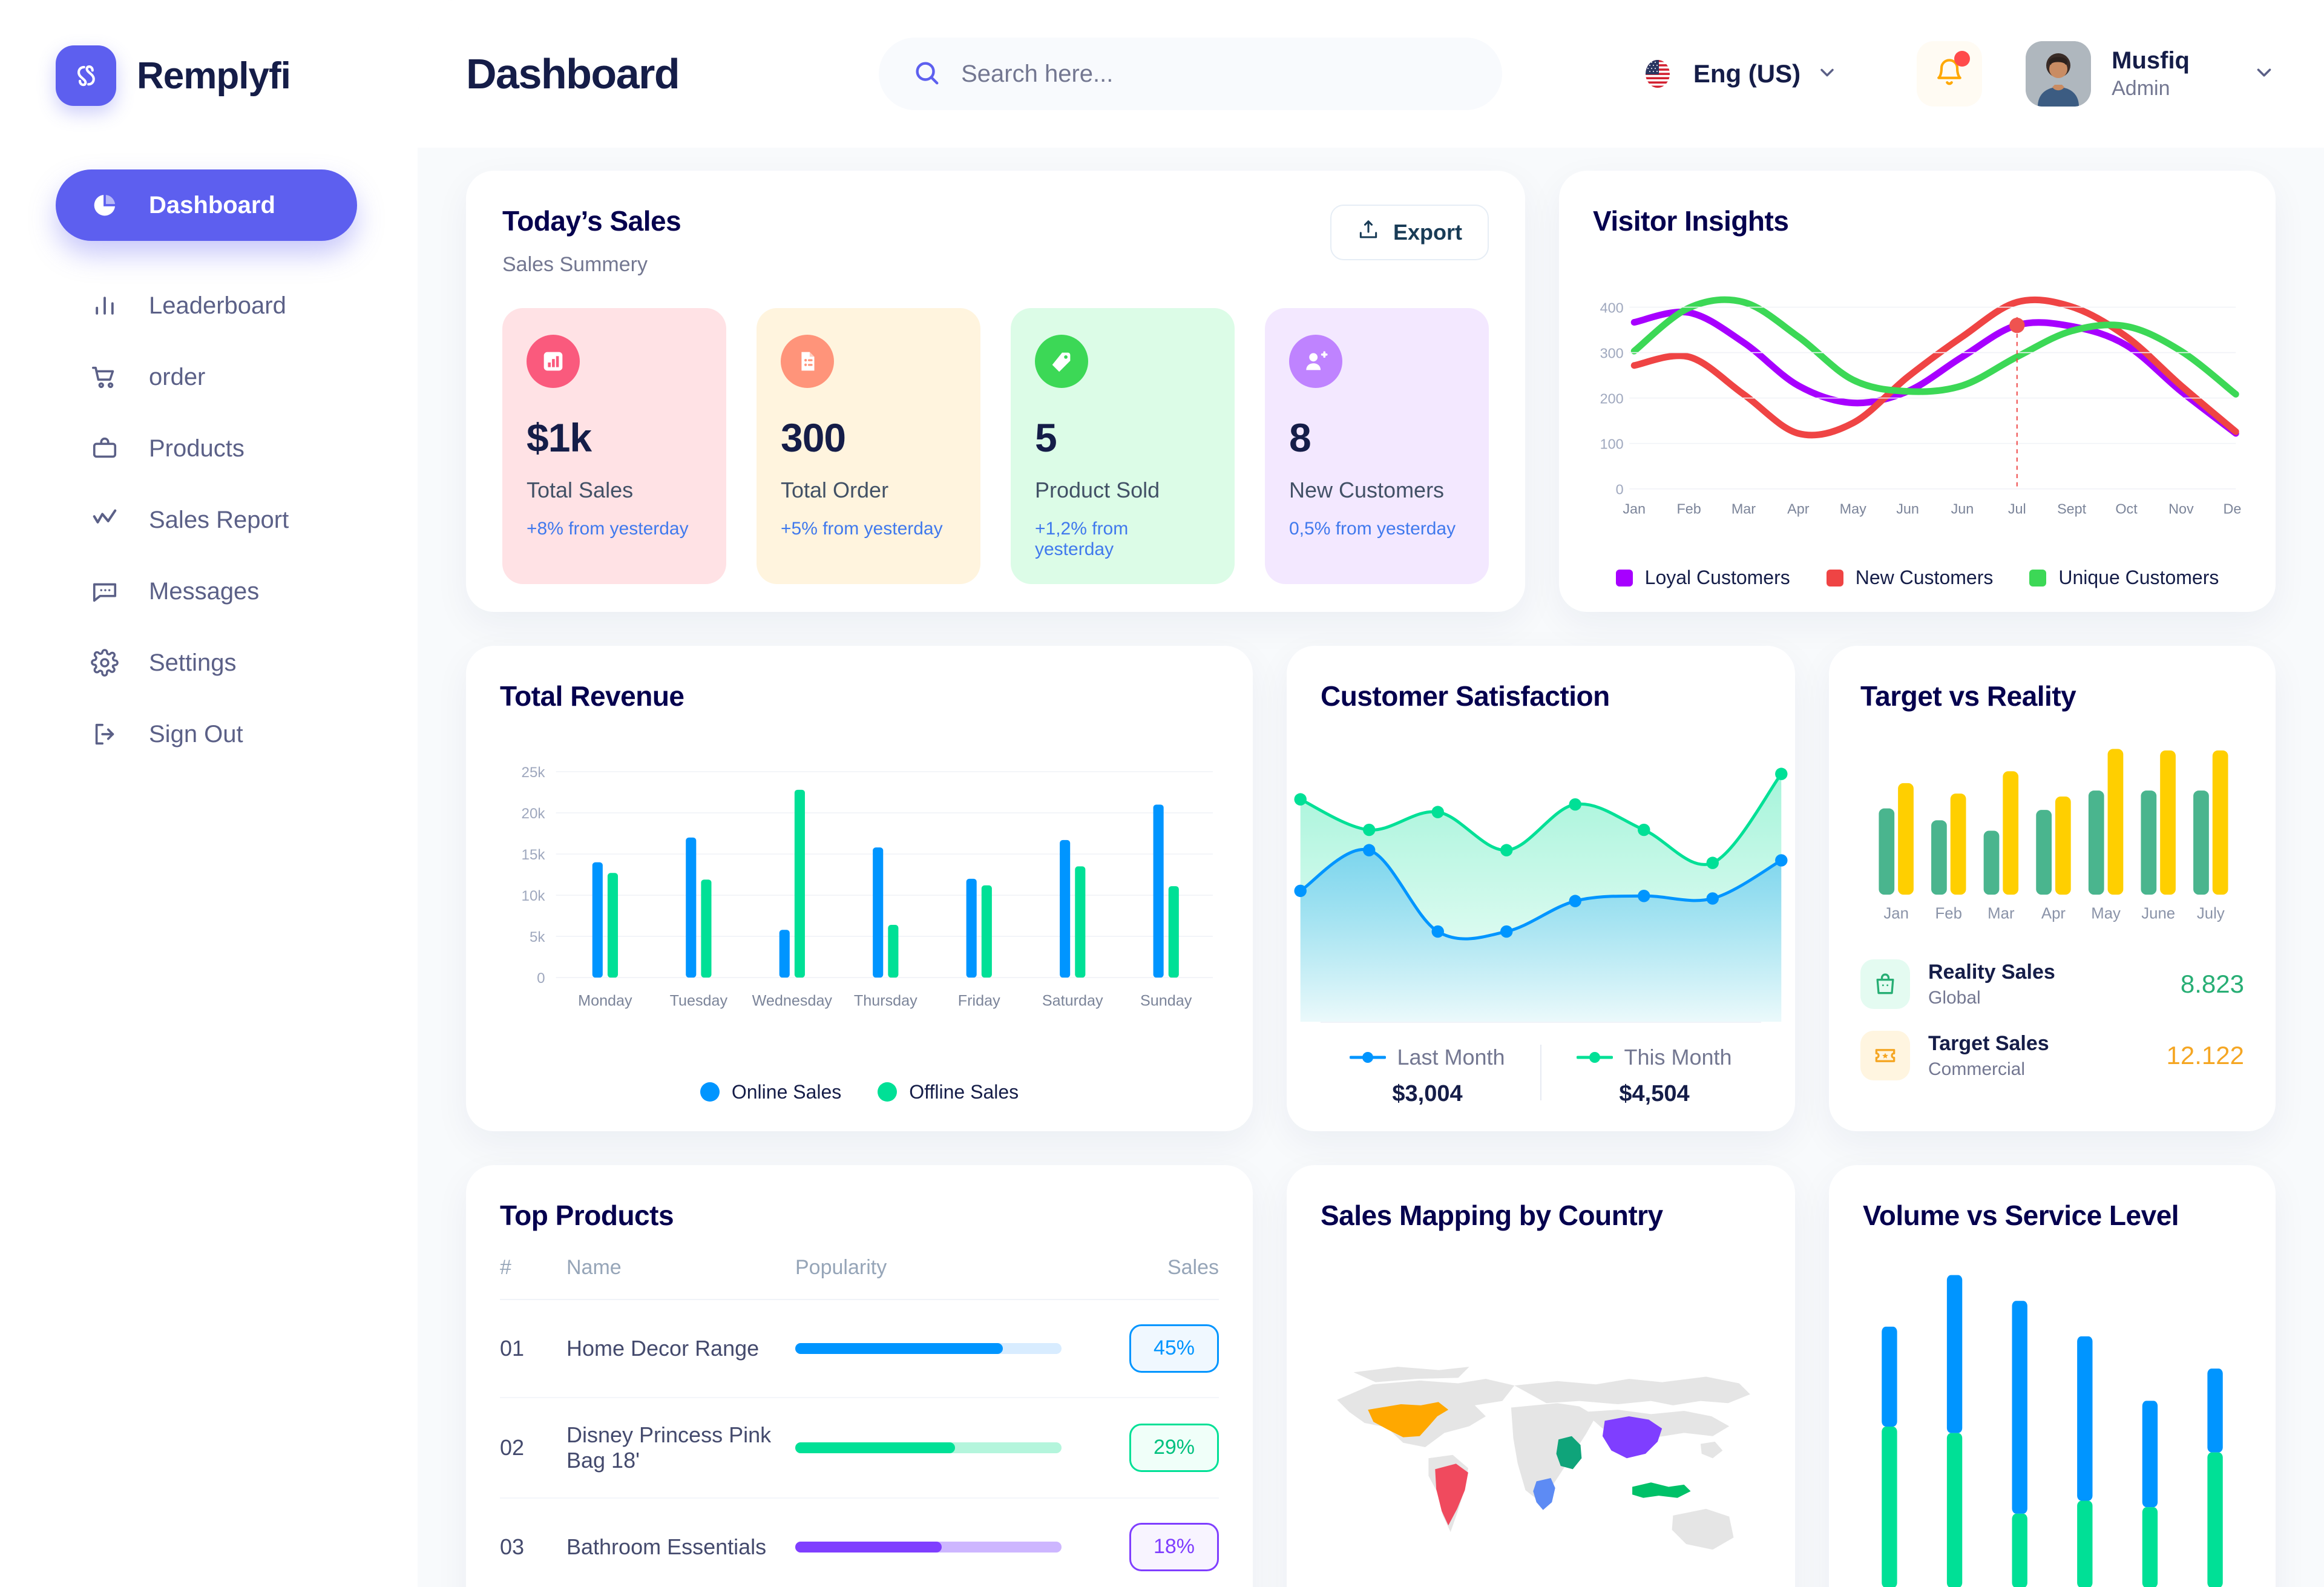 The width and height of the screenshot is (2324, 1587). I want to click on stat-card-new-customers: 8 New Customers 0,5% from yesterday, so click(1377, 446).